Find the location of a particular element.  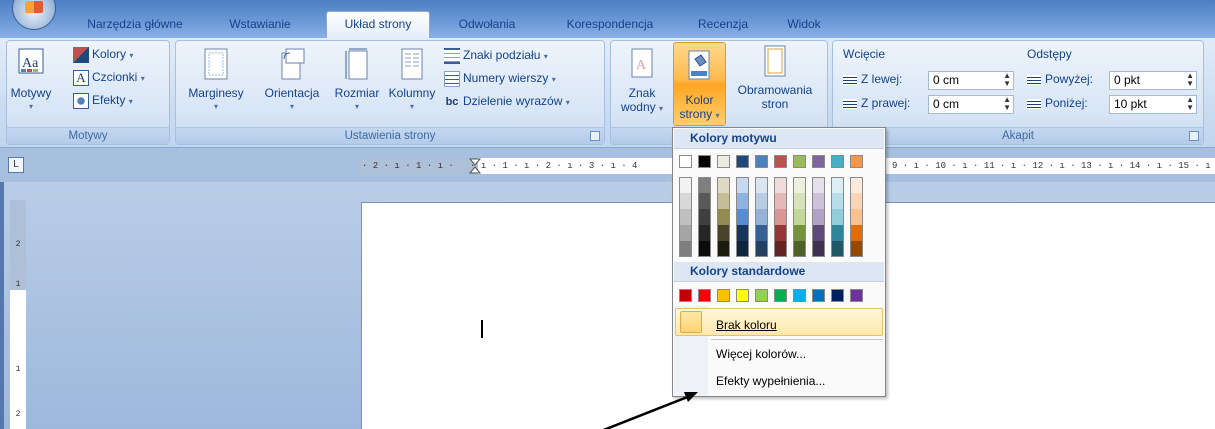

orientacja-button: Orientacja ▾ is located at coordinates (292, 80).